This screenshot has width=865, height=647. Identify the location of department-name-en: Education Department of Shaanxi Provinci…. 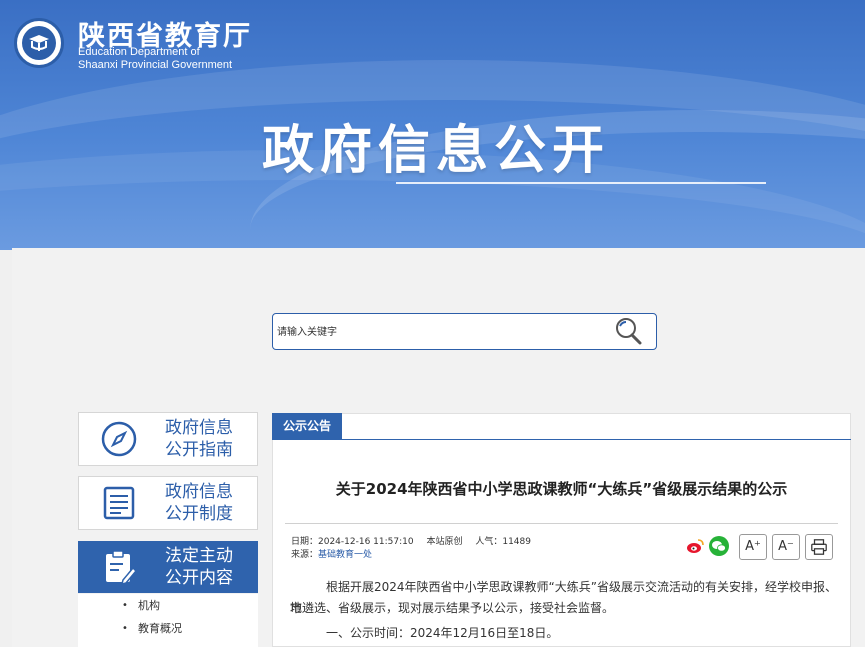
(155, 59).